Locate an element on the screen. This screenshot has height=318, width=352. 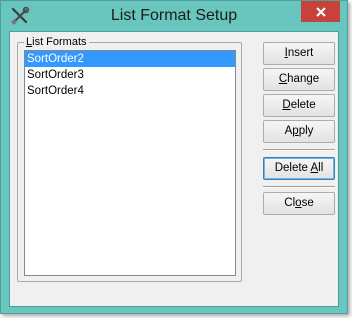
change-button: Change is located at coordinates (299, 79).